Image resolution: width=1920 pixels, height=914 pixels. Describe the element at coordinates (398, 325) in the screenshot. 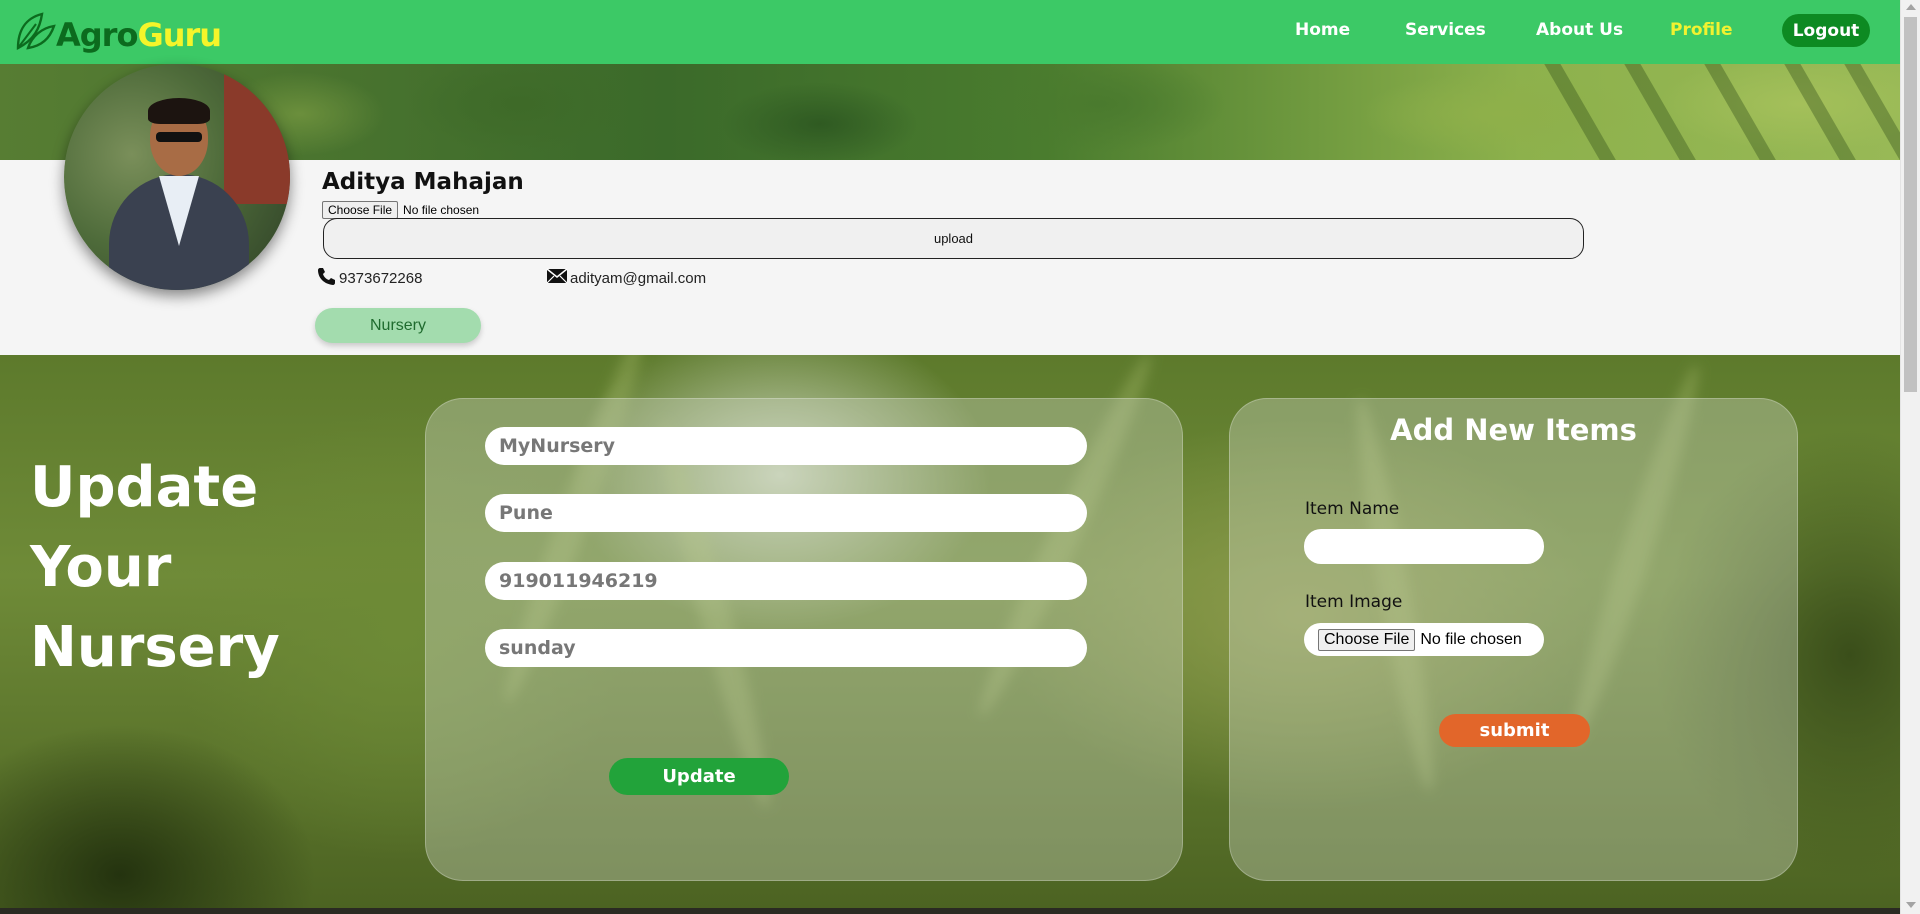

I see `role-badge: Nursery` at that location.